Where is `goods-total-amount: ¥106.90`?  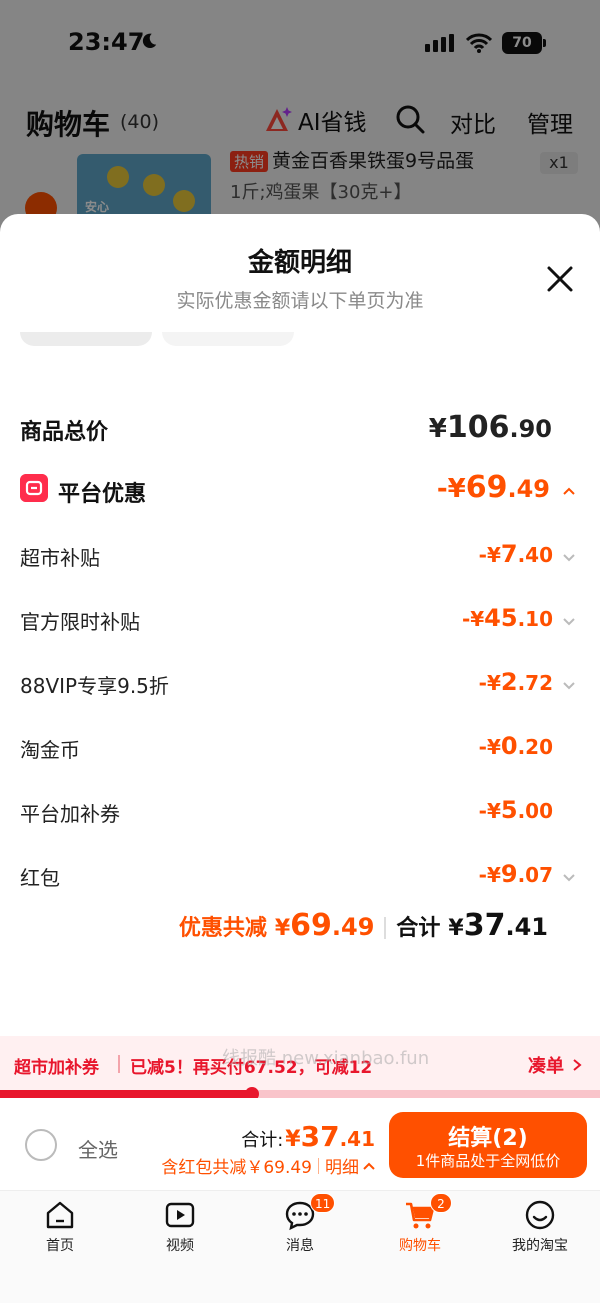 goods-total-amount: ¥106.90 is located at coordinates (490, 427).